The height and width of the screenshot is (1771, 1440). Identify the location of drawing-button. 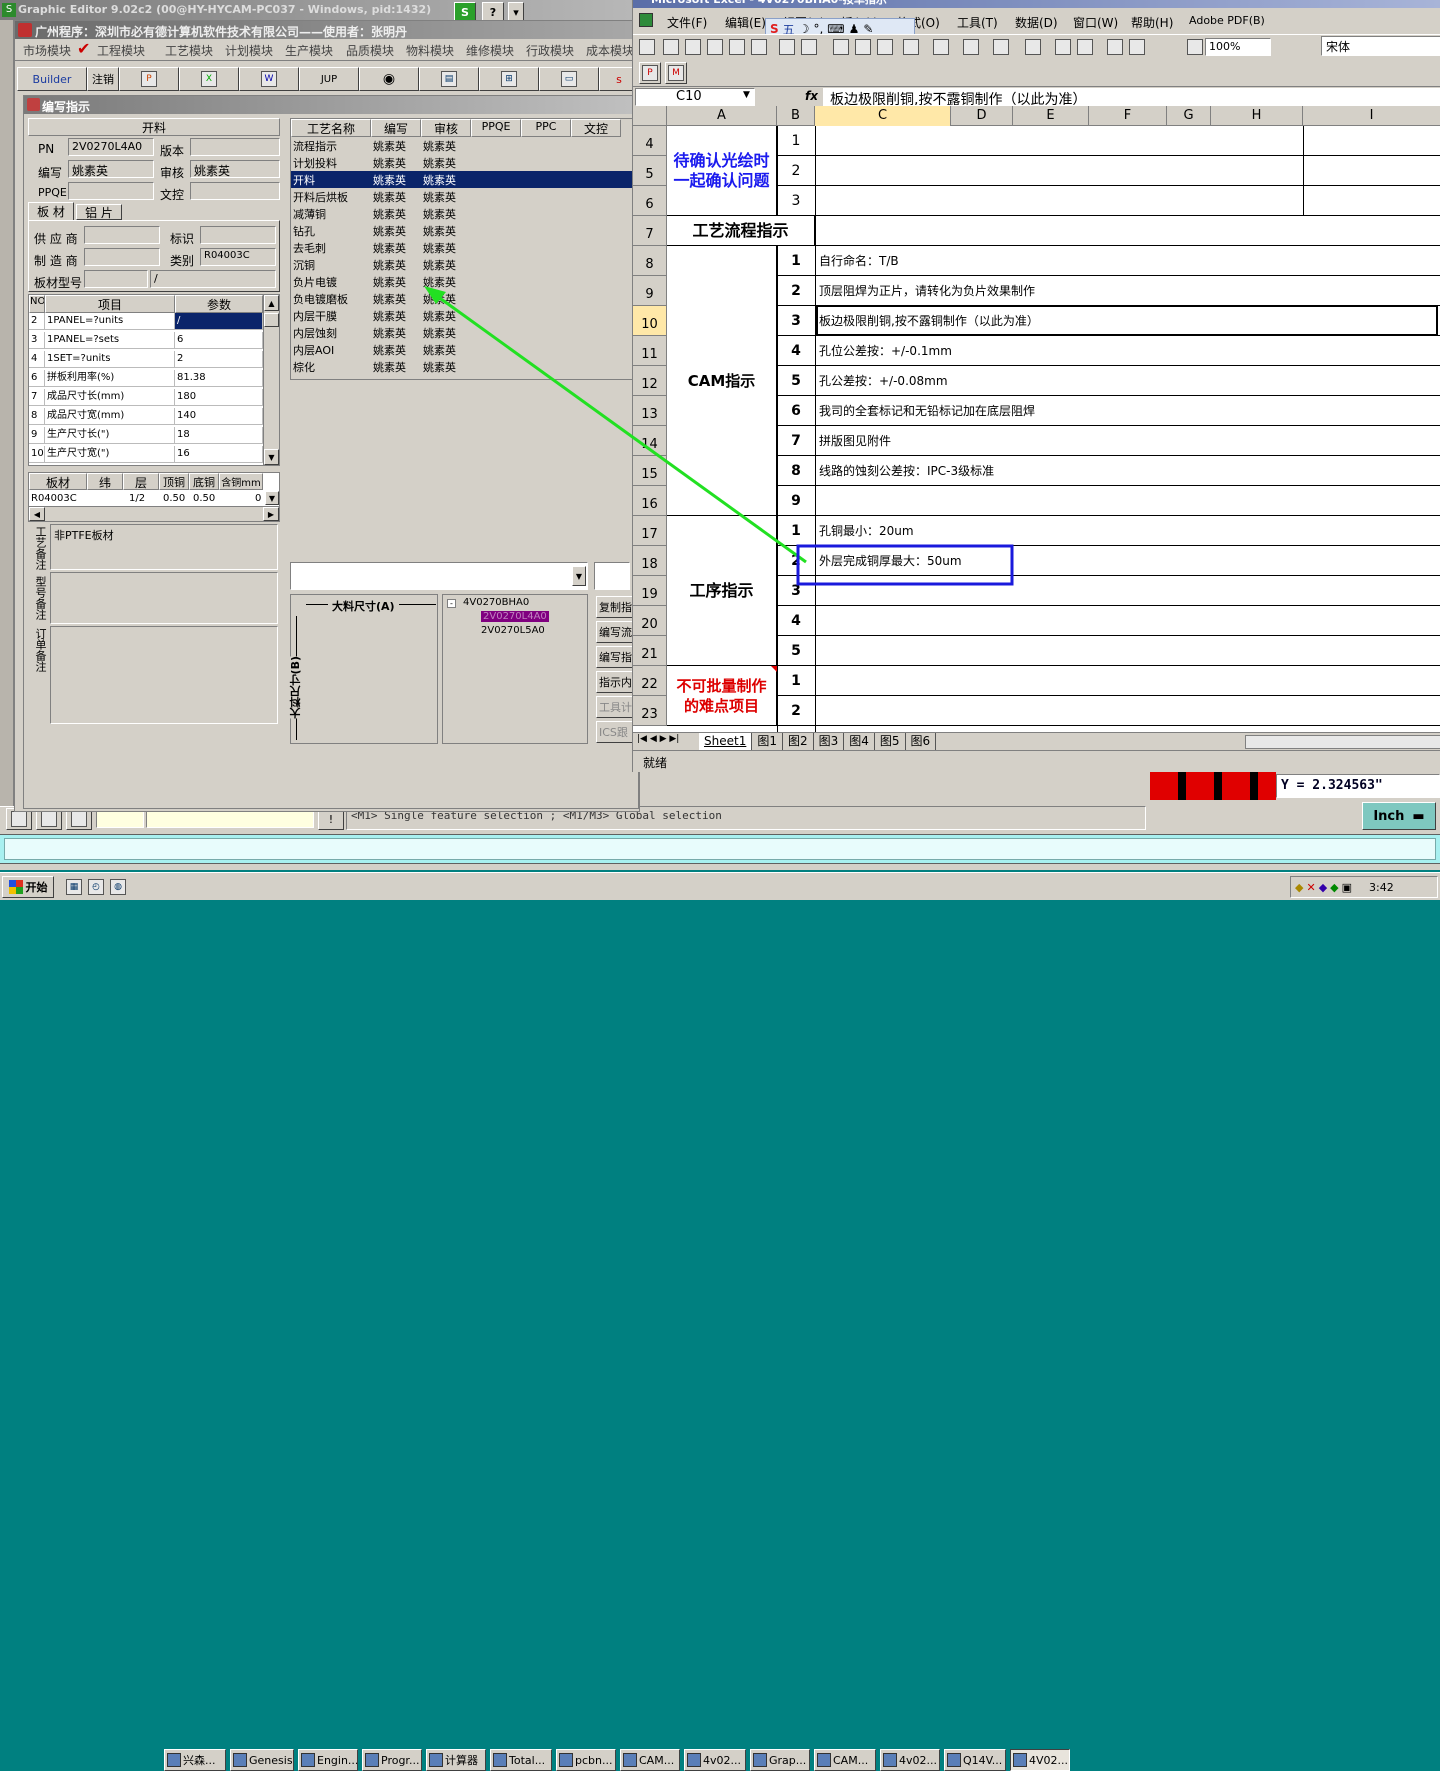
(1138, 48).